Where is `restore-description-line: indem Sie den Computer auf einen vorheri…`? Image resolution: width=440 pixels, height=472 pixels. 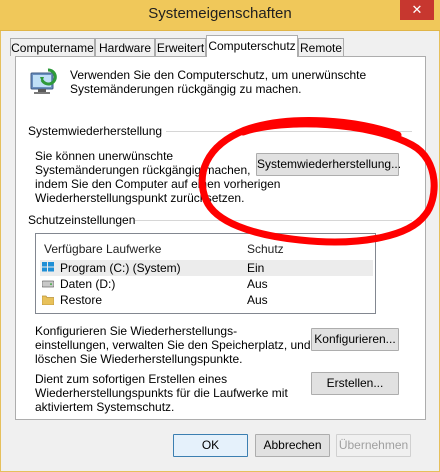 restore-description-line: indem Sie den Computer auf einen vorheri… is located at coordinates (158, 184).